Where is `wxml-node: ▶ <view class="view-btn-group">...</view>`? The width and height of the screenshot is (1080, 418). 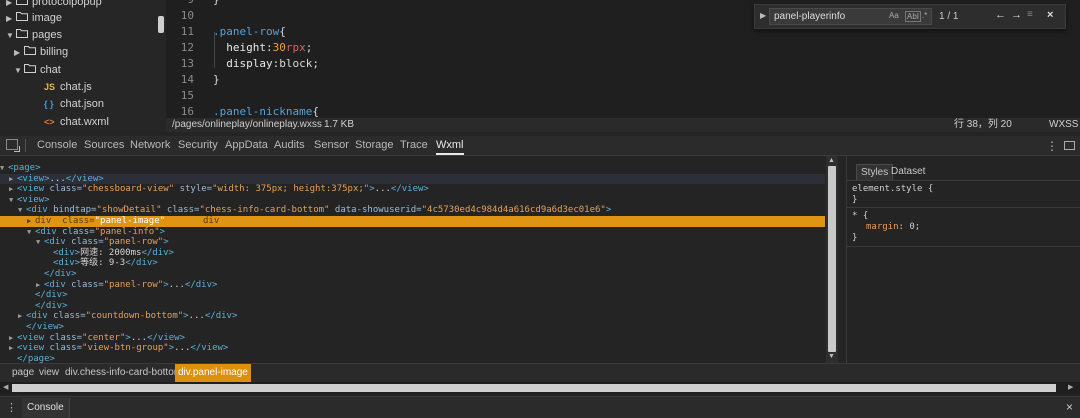 wxml-node: ▶ <view class="view-btn-group">...</view> is located at coordinates (412, 348).